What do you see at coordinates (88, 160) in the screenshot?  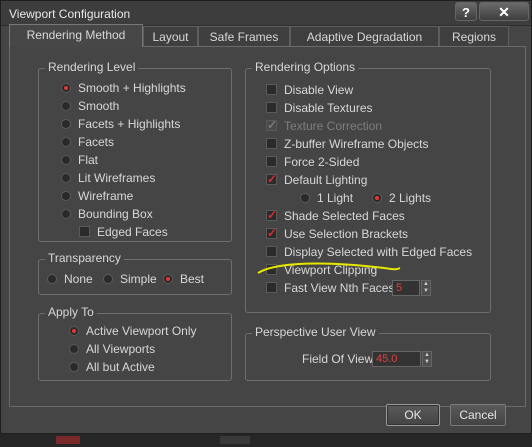 I see `radio-label: Flat` at bounding box center [88, 160].